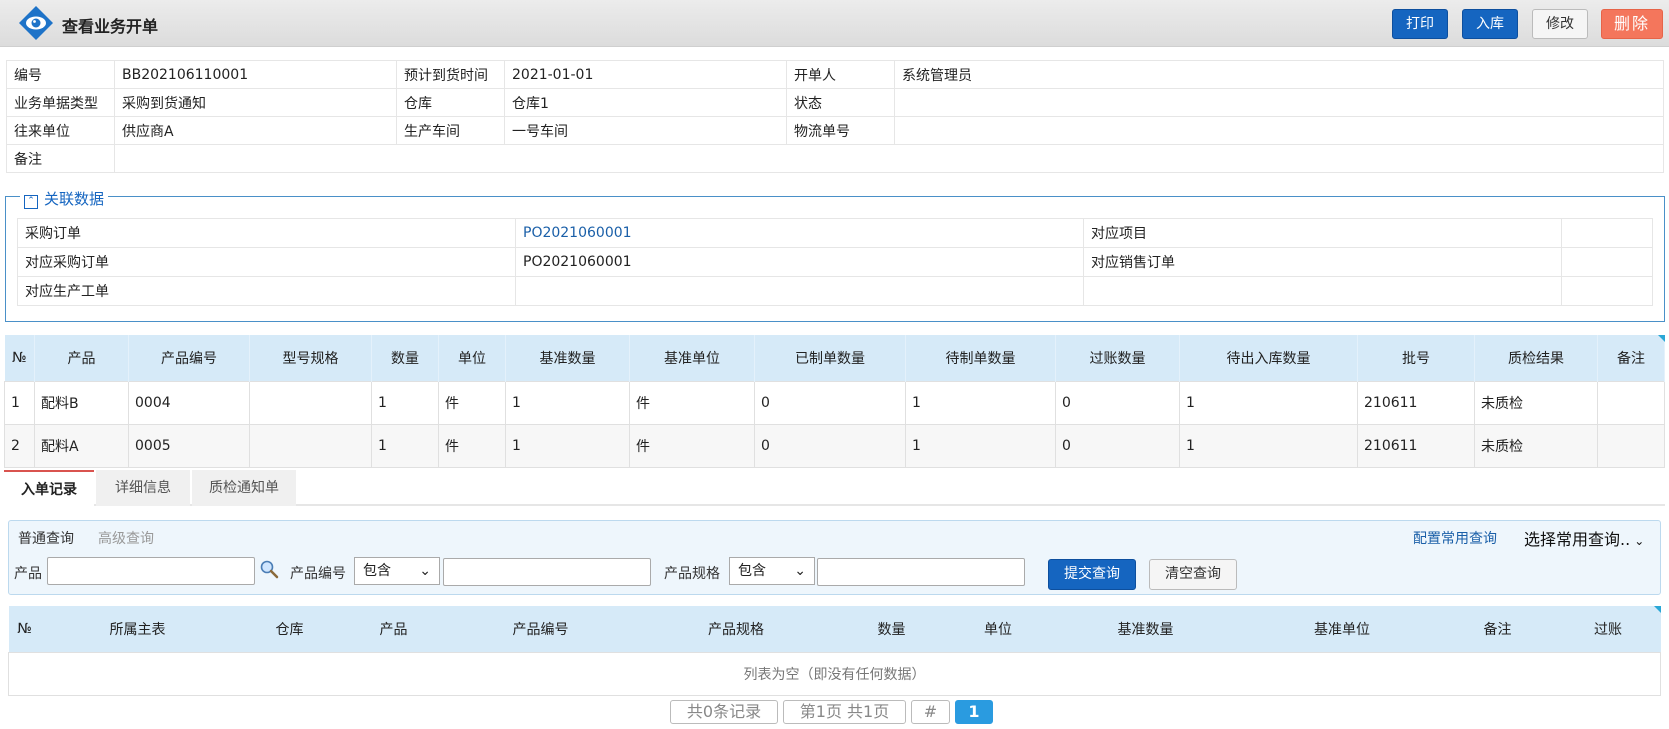 The height and width of the screenshot is (729, 1669). I want to click on cell: 未质检, so click(1536, 403).